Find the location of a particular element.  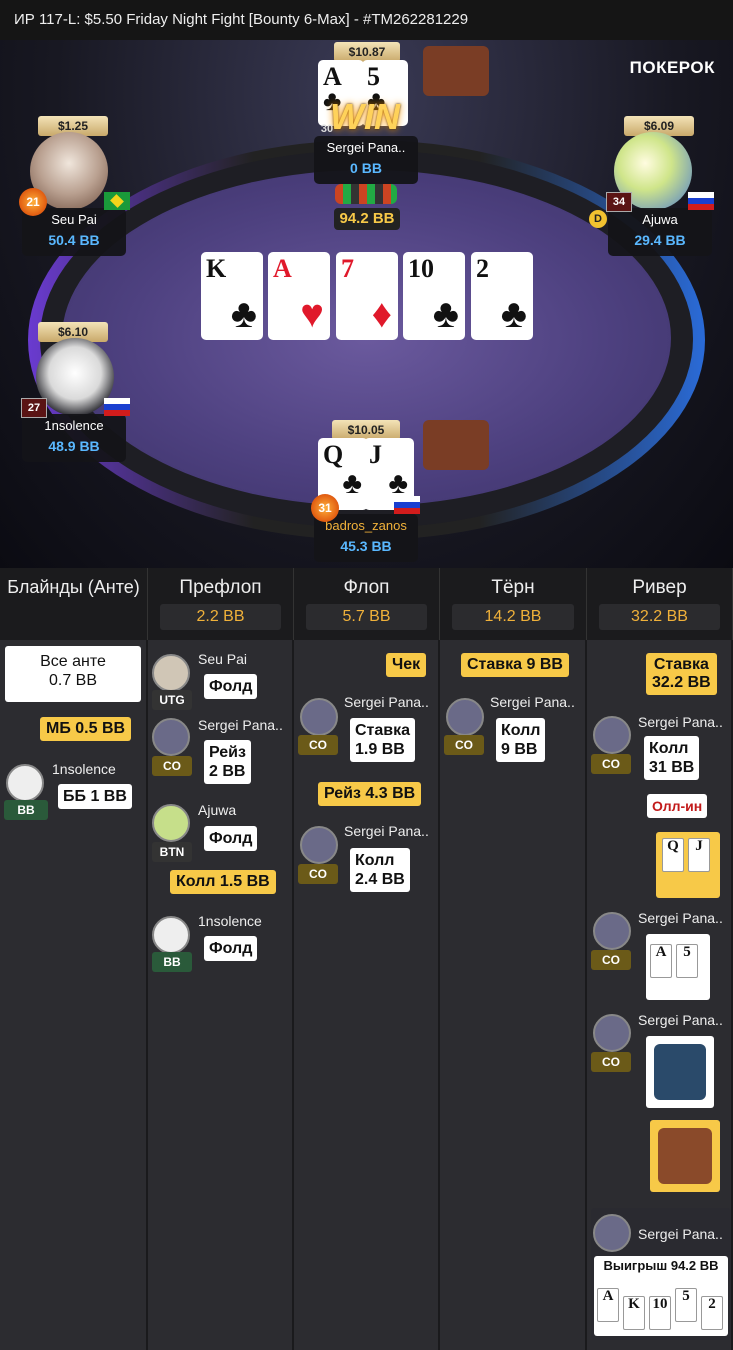

pf-action-1: Фолд is located at coordinates (231, 686).